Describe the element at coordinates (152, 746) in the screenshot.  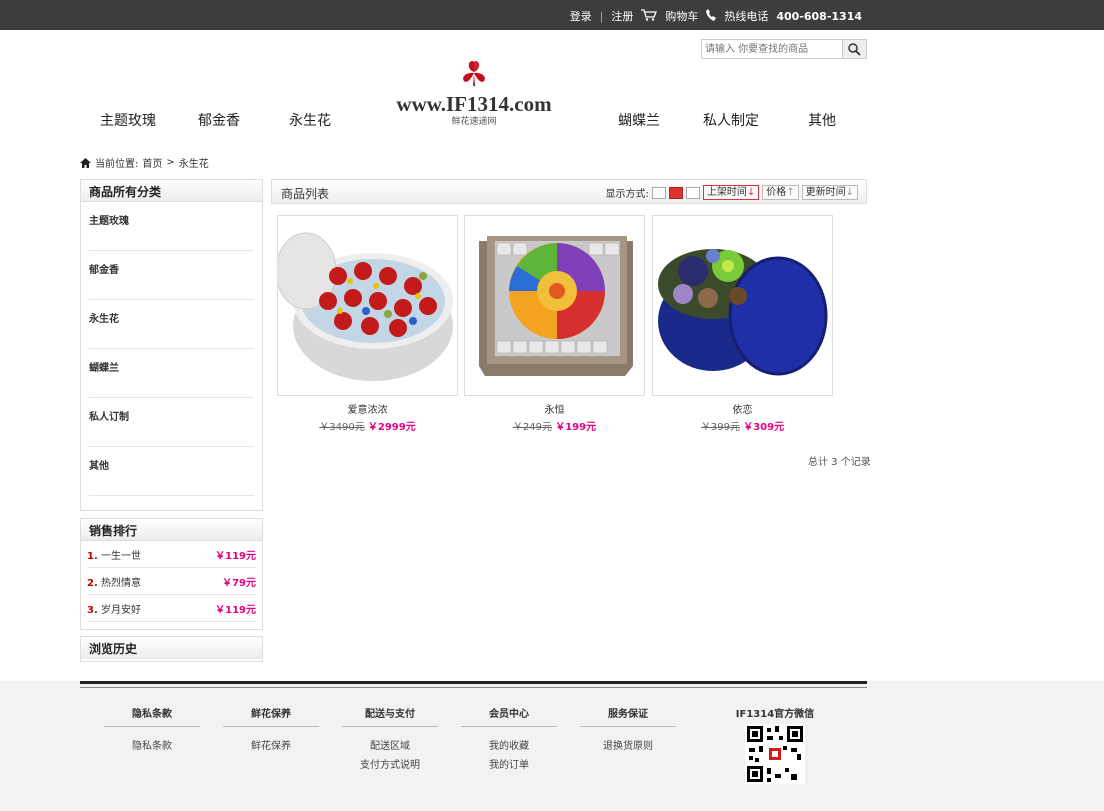
I see `footer-link: 隐私条款` at that location.